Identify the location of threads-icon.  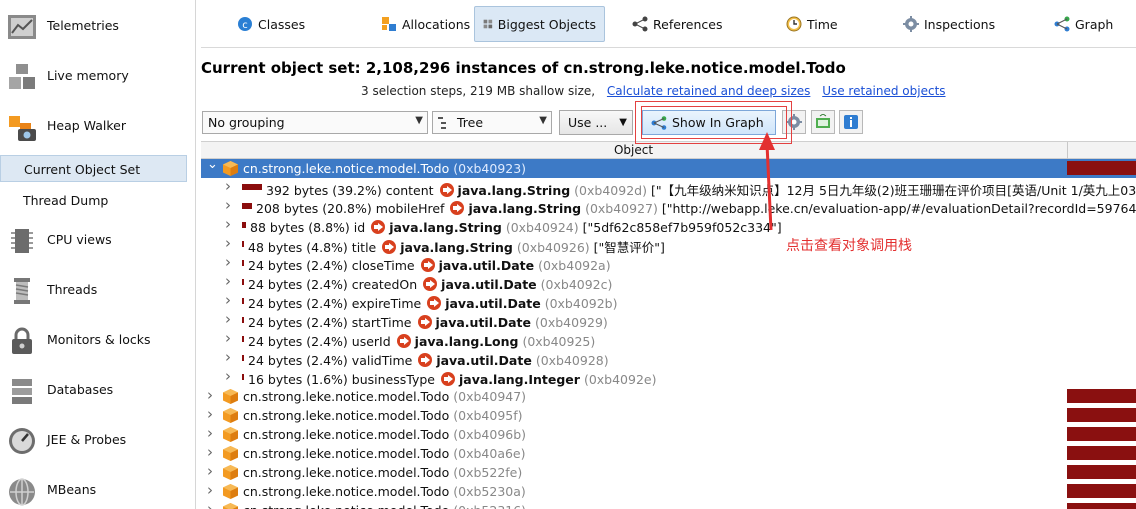
(22, 291).